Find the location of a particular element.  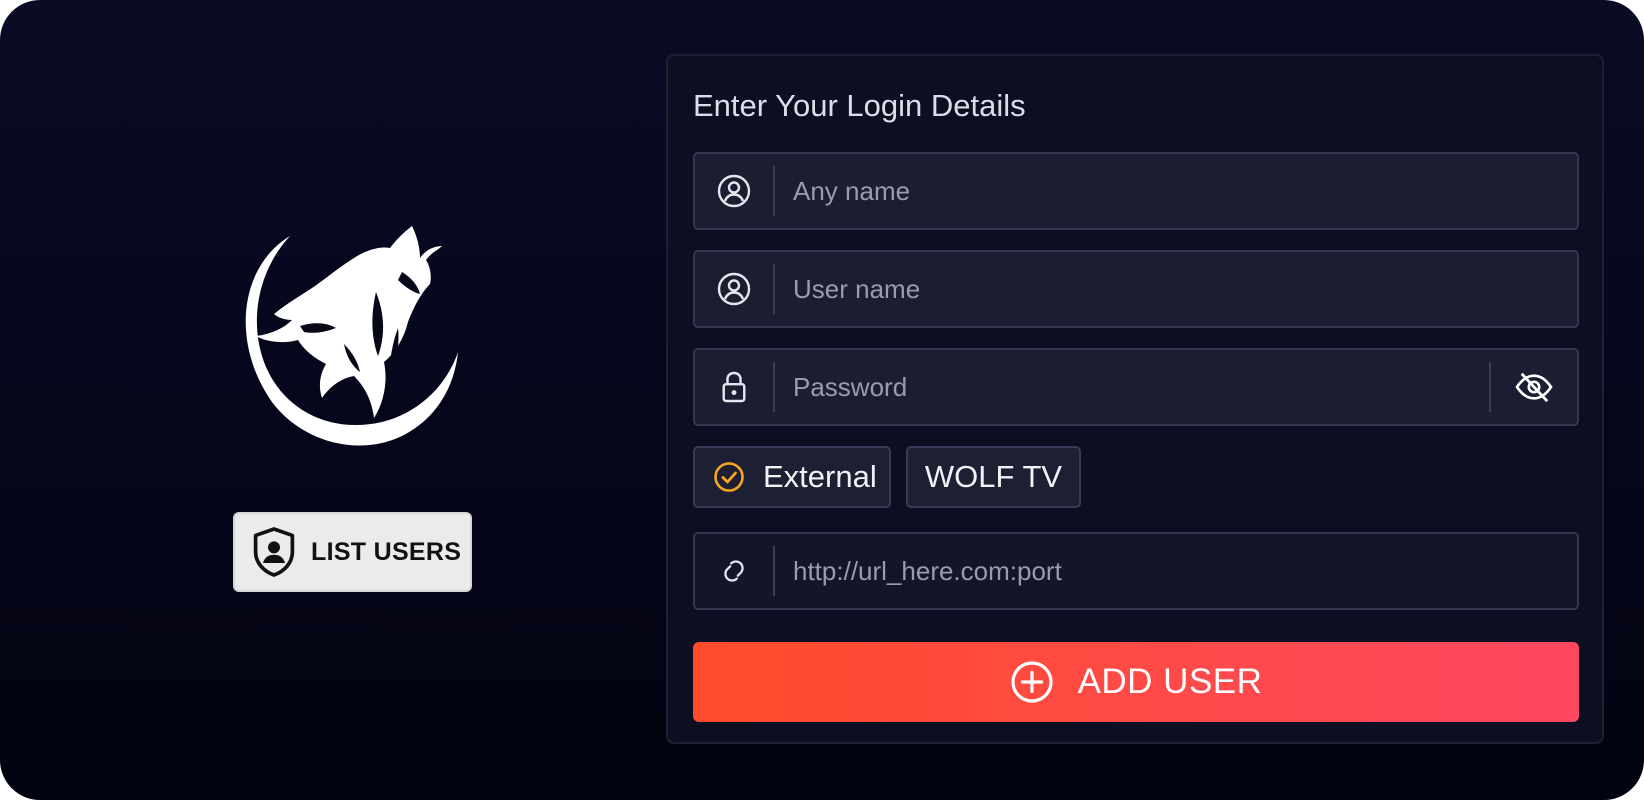

list-users-button: LIST USERS is located at coordinates (352, 552).